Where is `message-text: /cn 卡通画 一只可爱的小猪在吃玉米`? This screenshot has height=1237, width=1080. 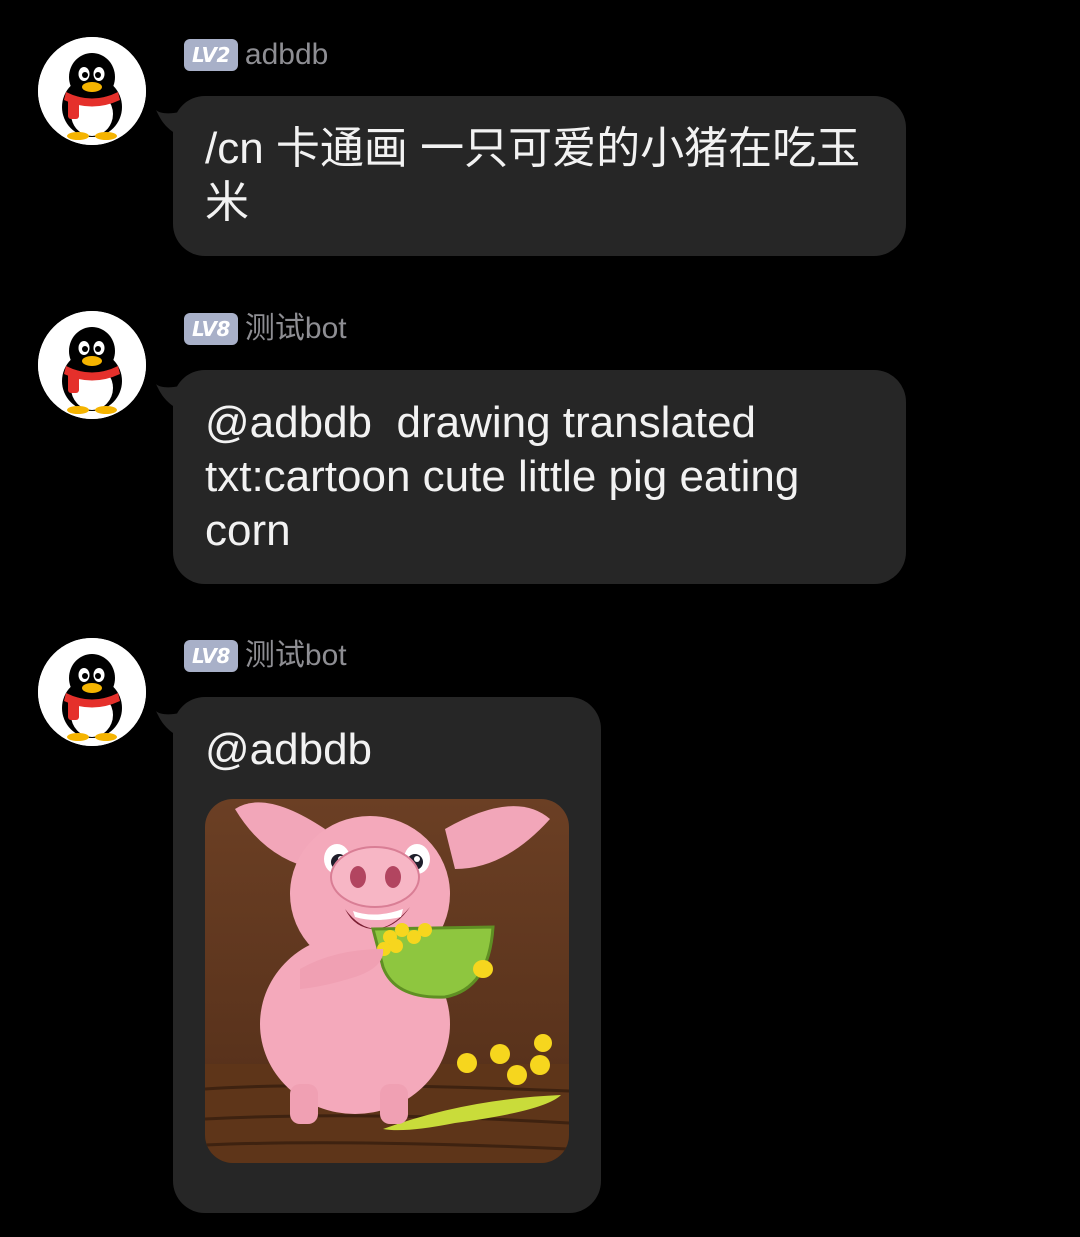
message-text: /cn 卡通画 一只可爱的小猪在吃玉米 is located at coordinates (533, 175).